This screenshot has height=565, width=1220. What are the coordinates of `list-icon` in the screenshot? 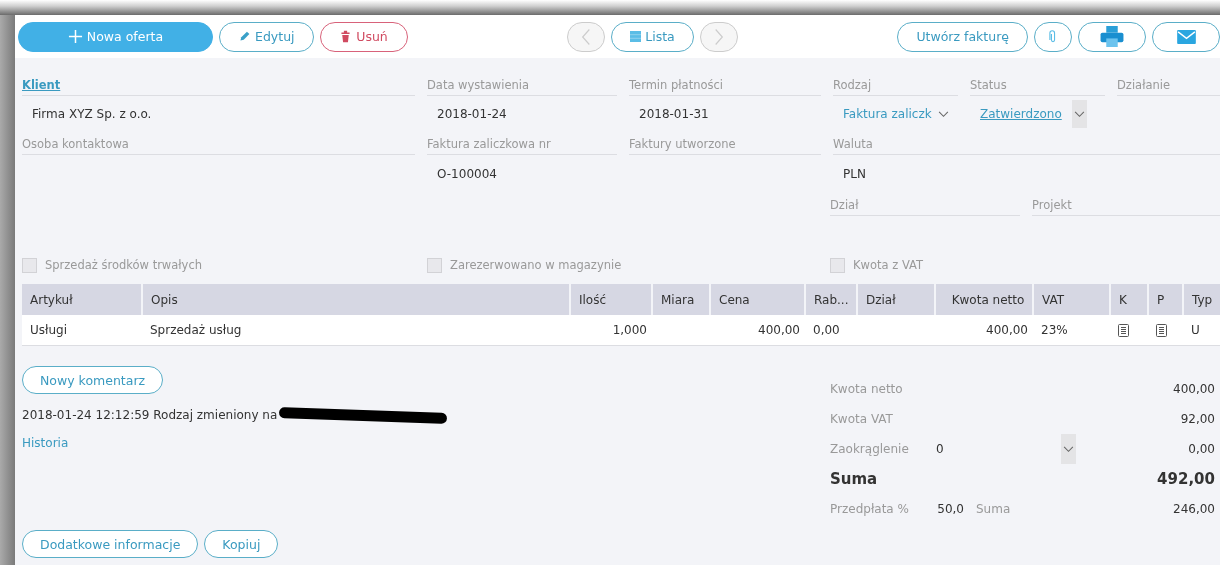 It's located at (636, 36).